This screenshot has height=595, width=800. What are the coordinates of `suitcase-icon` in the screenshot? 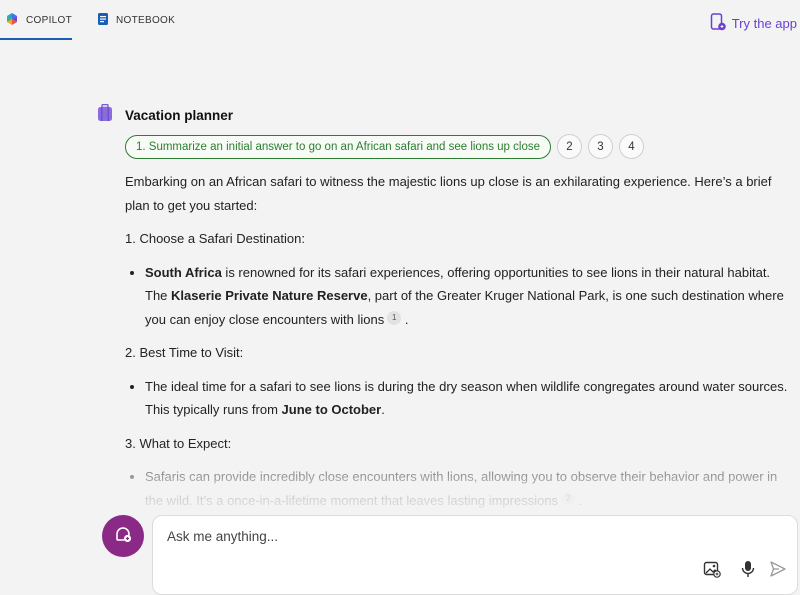 It's located at (105, 115).